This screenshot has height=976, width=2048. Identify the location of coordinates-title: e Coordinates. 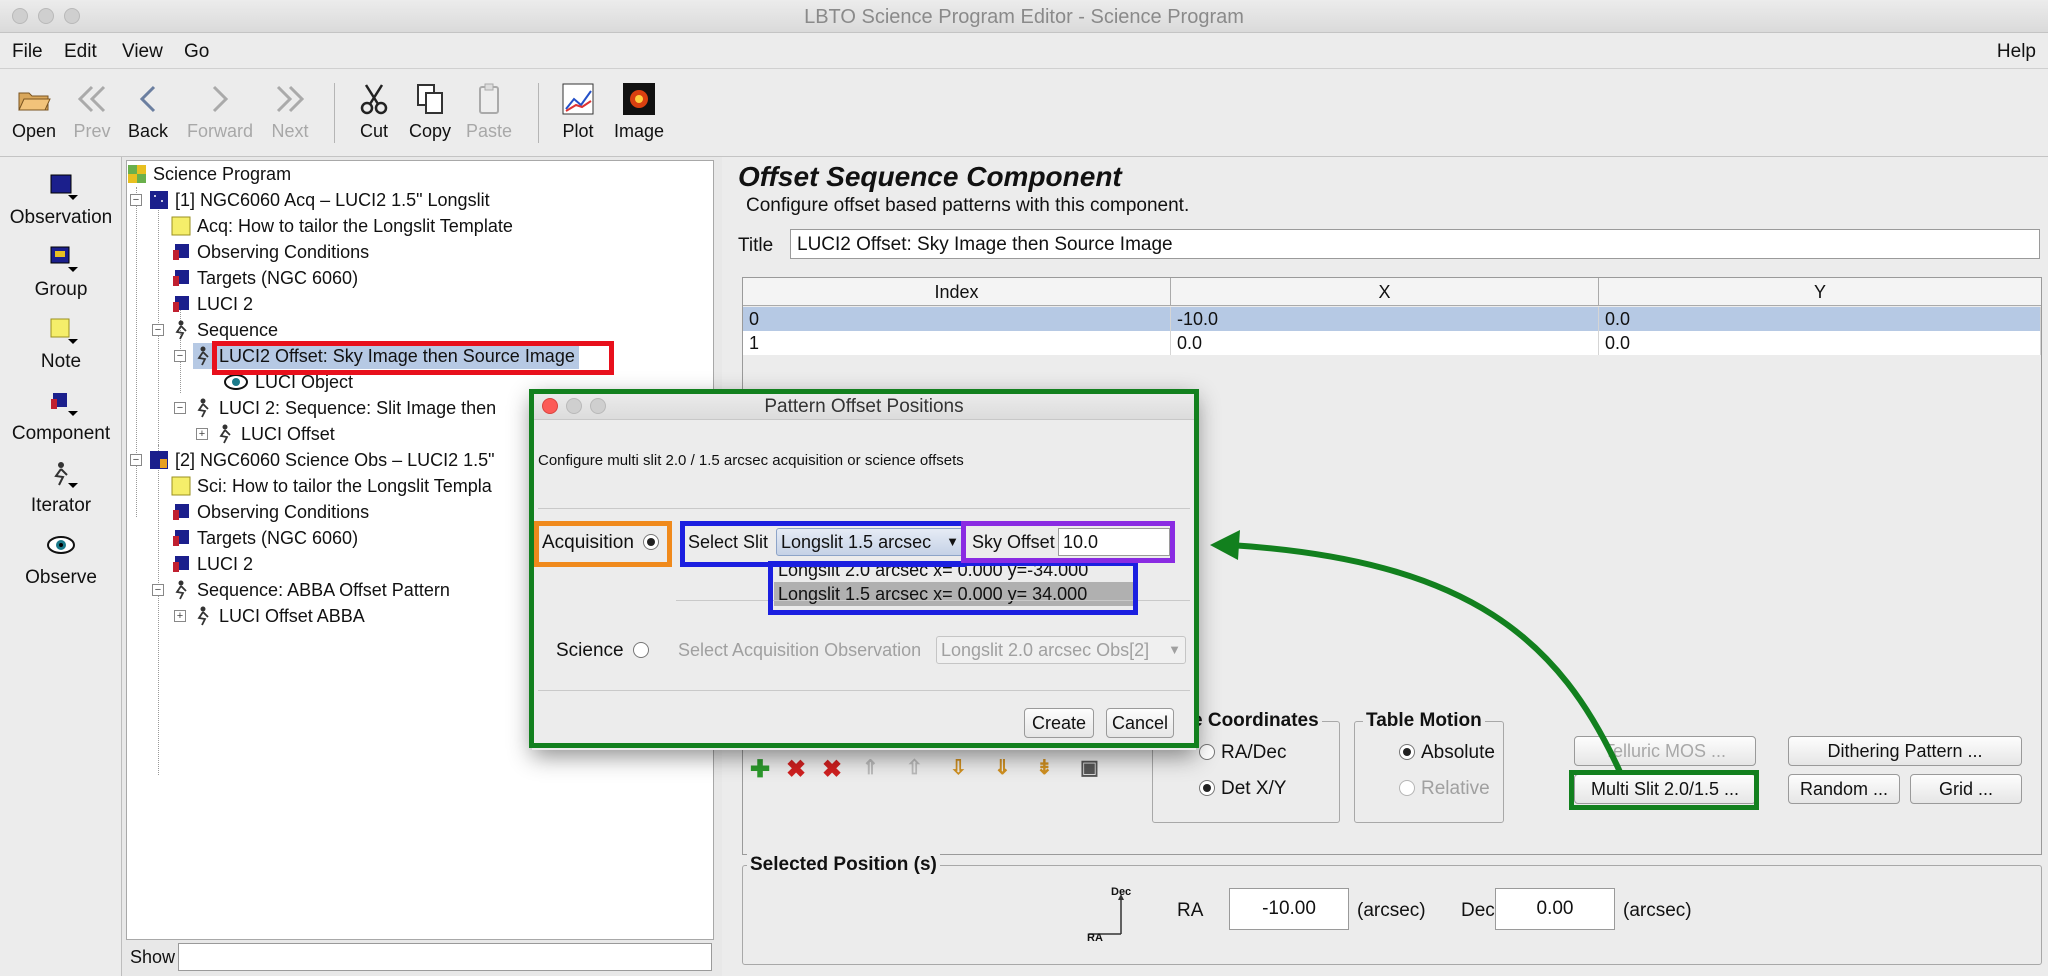
(1255, 721).